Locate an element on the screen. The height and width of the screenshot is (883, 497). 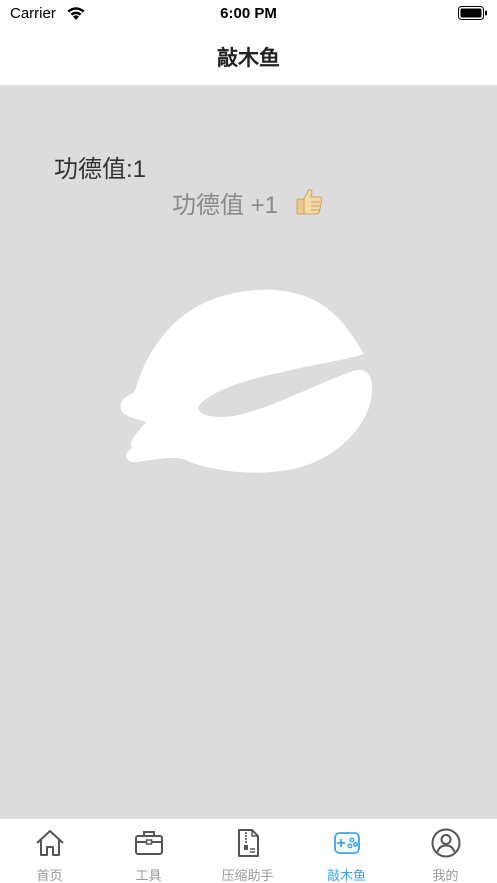
wooden-fish-icon is located at coordinates (246, 383).